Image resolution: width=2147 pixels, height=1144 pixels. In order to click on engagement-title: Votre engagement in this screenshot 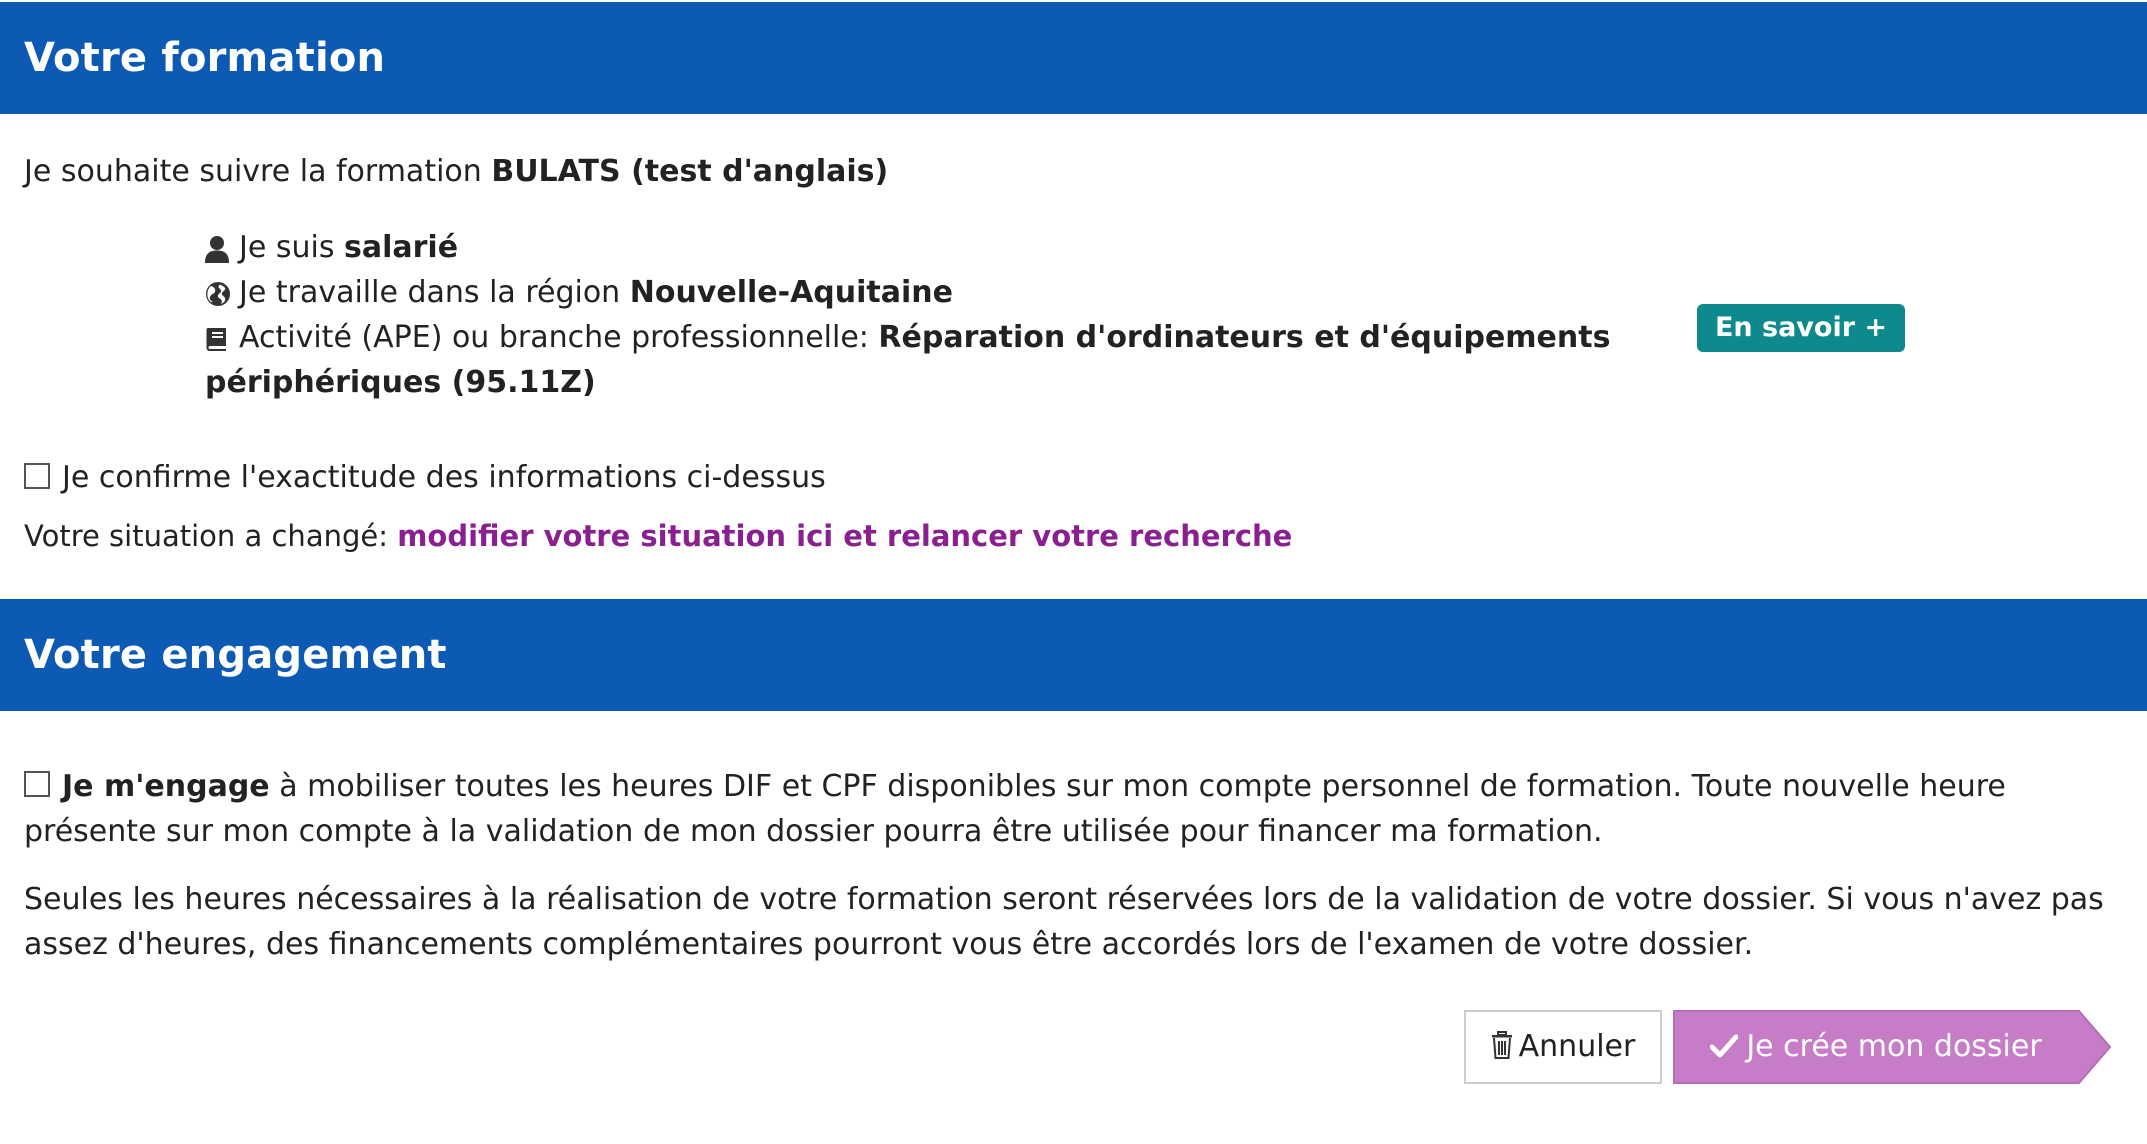, I will do `click(235, 655)`.